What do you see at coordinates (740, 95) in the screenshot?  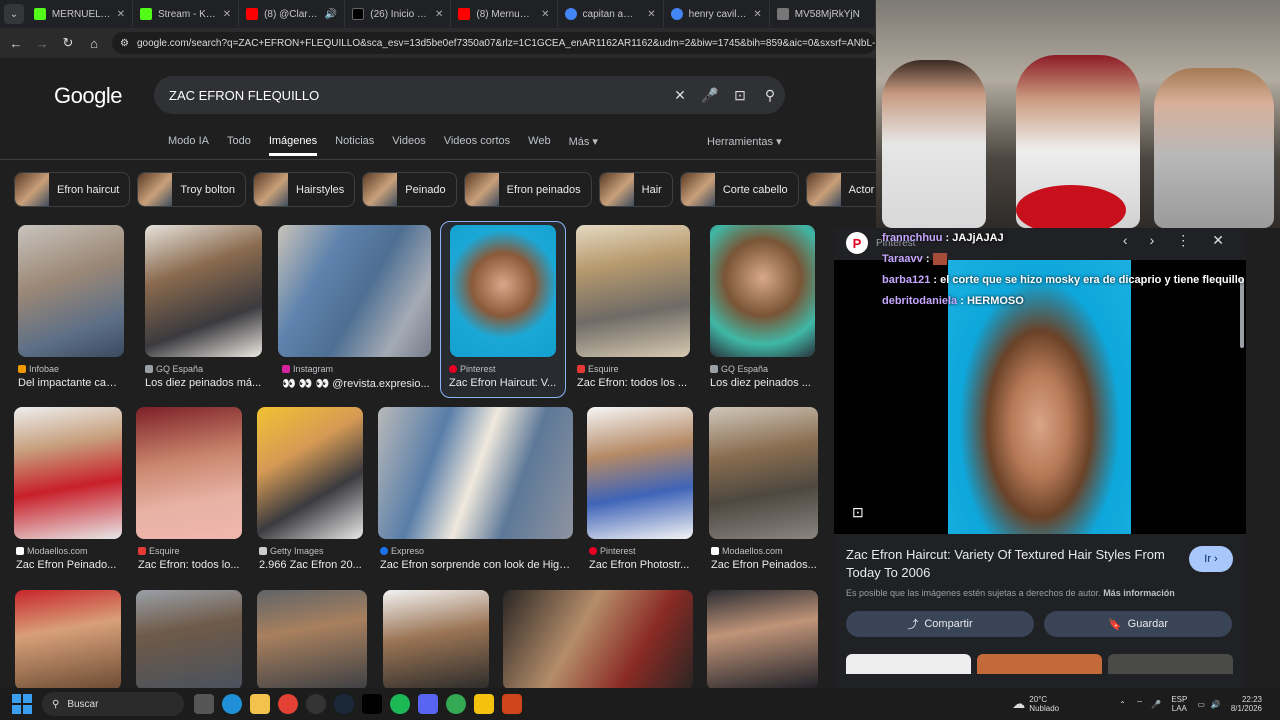 I see `lens-icon: ⊡` at bounding box center [740, 95].